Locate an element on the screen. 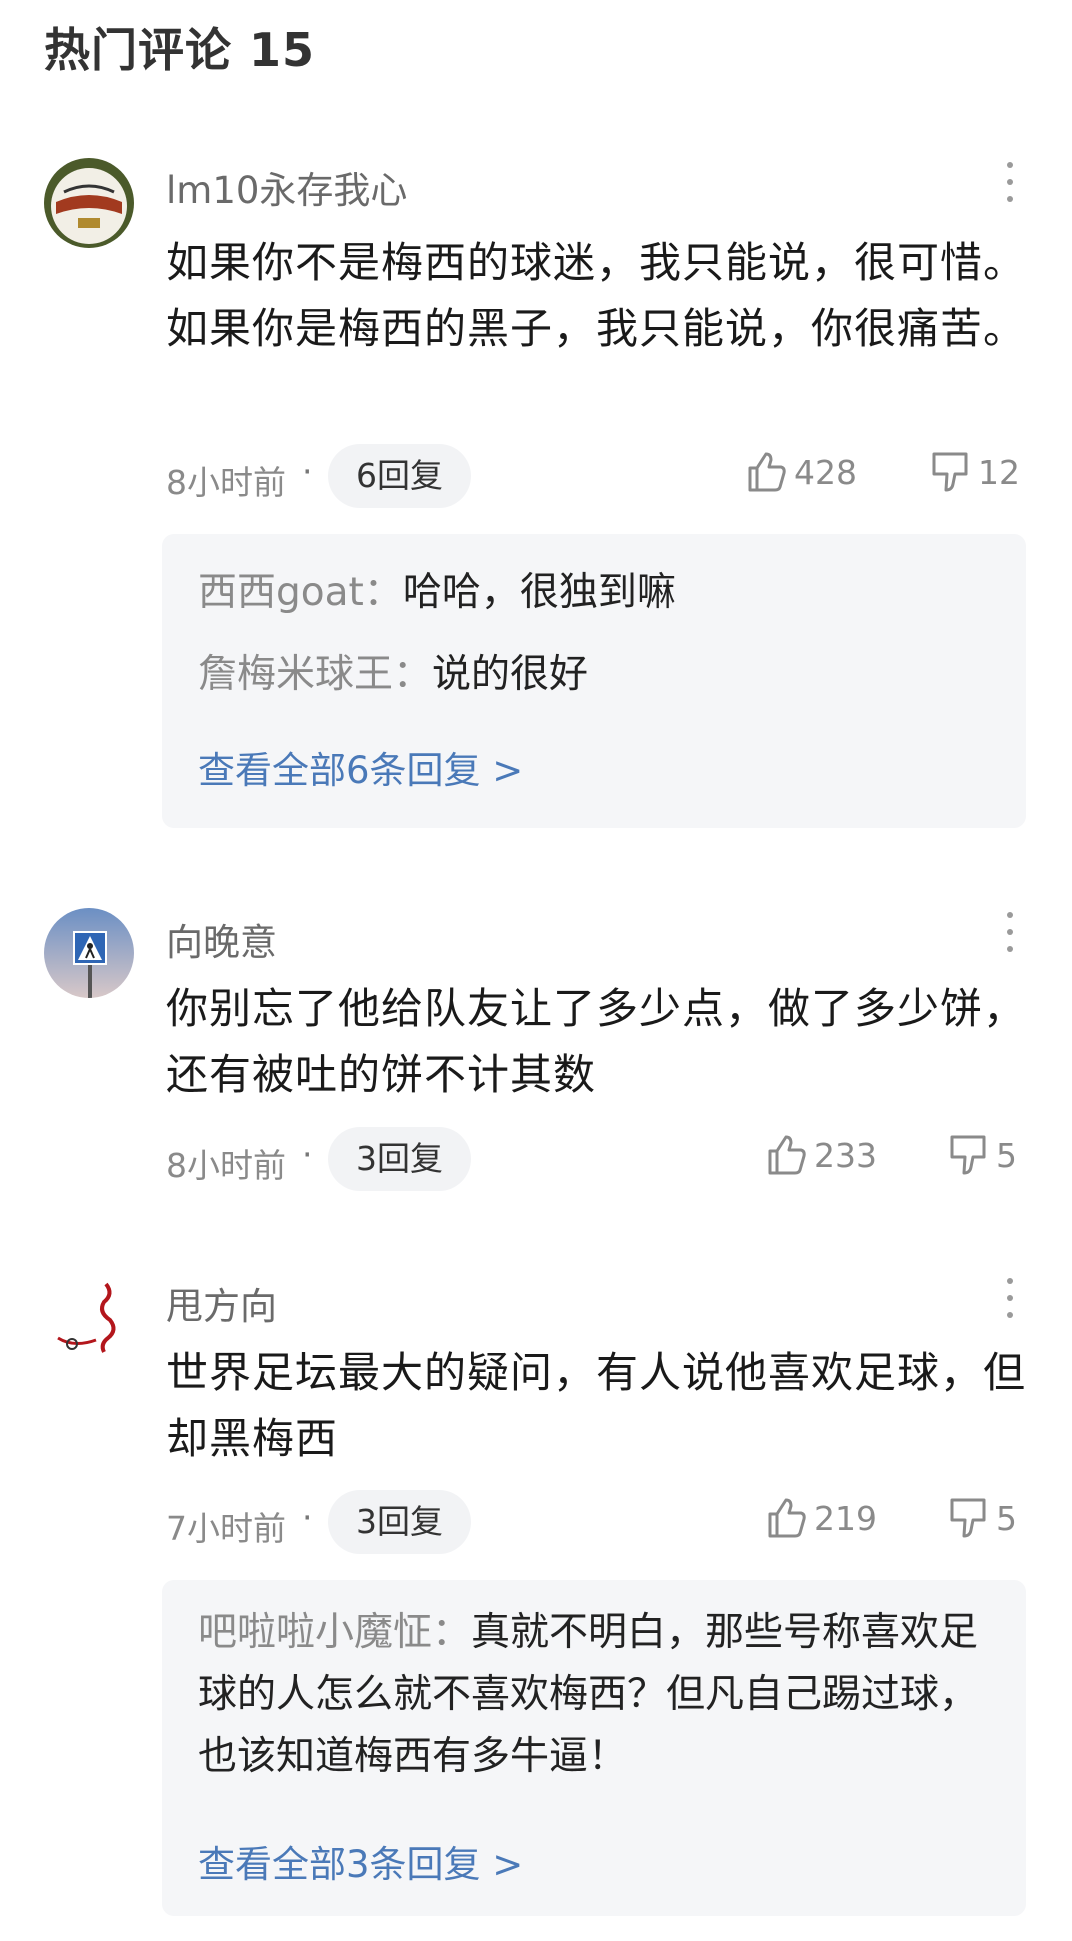 The image size is (1072, 1941). comment-text: 如果你不是梅西的球迷，我只能说，很可惜。如果你是梅西的黑子，我只能说，你很痛苦。 is located at coordinates (596, 295).